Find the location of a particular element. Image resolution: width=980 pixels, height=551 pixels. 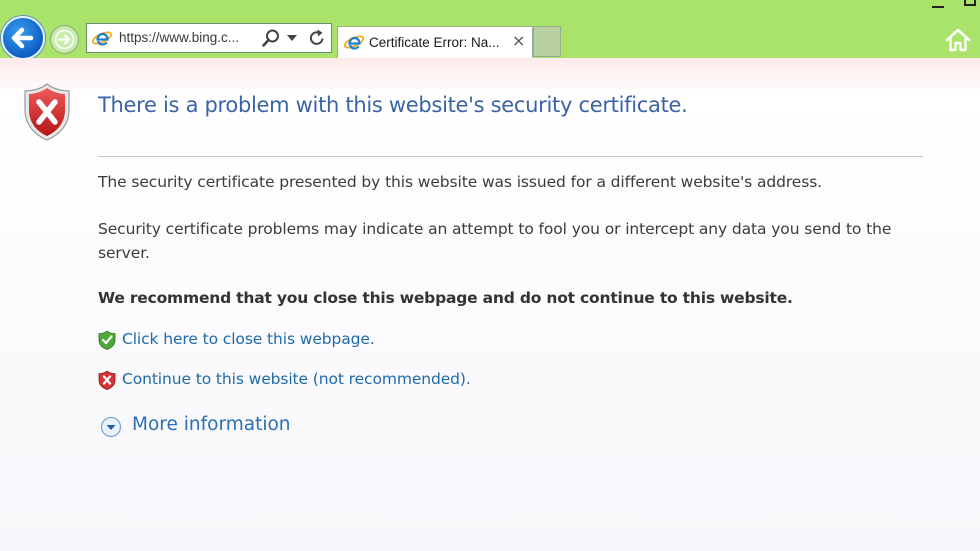

error-shield-icon is located at coordinates (47, 112).